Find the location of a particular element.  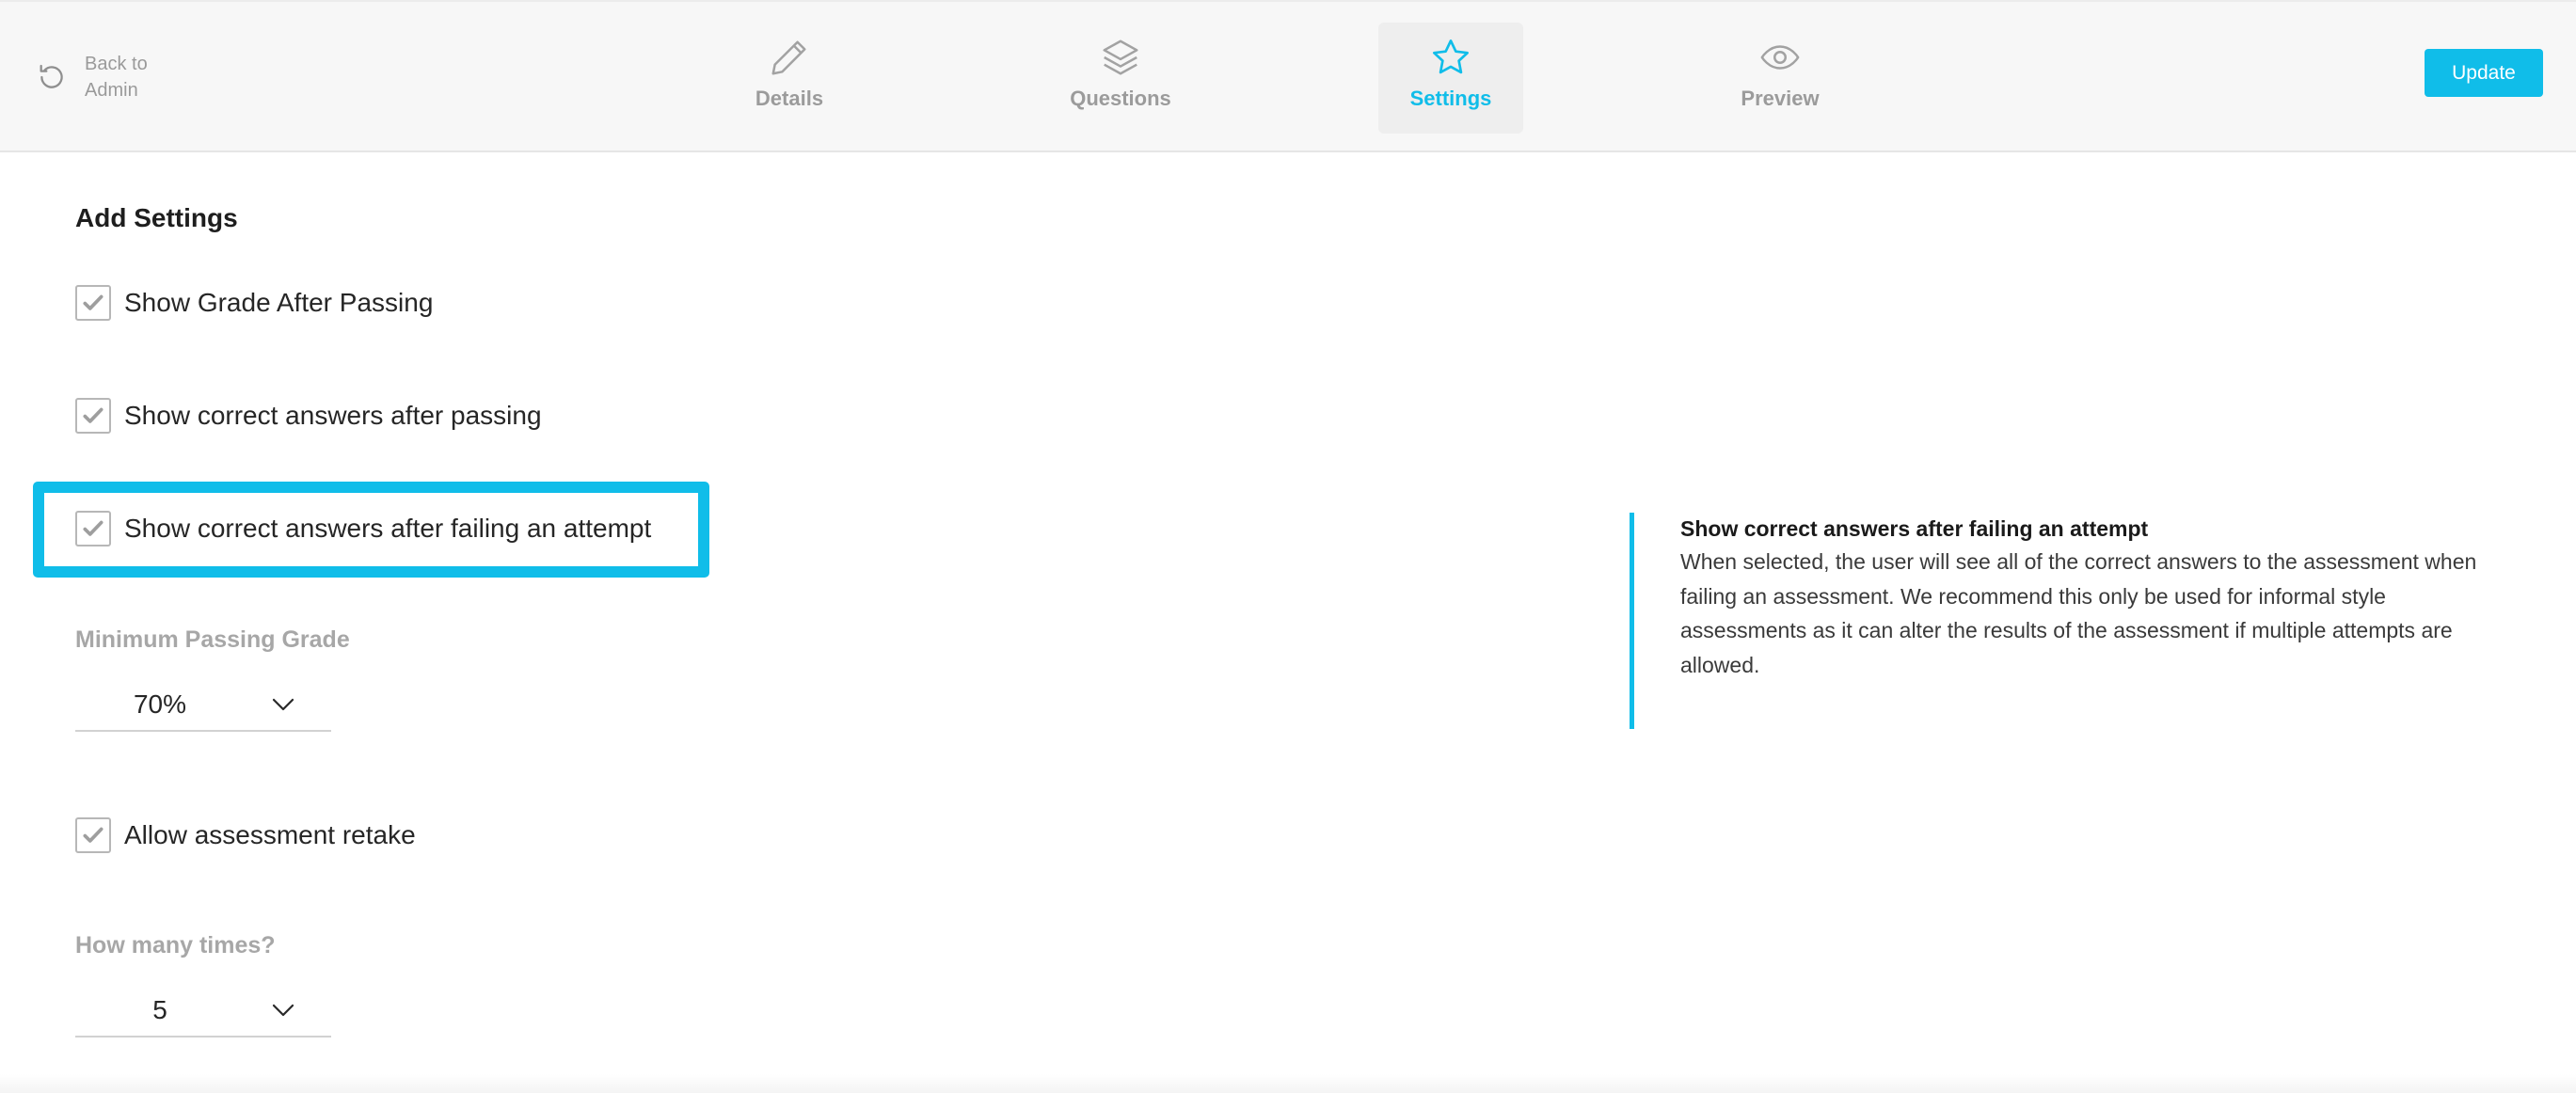

show-grade-after-passing-checkbox is located at coordinates (93, 303).